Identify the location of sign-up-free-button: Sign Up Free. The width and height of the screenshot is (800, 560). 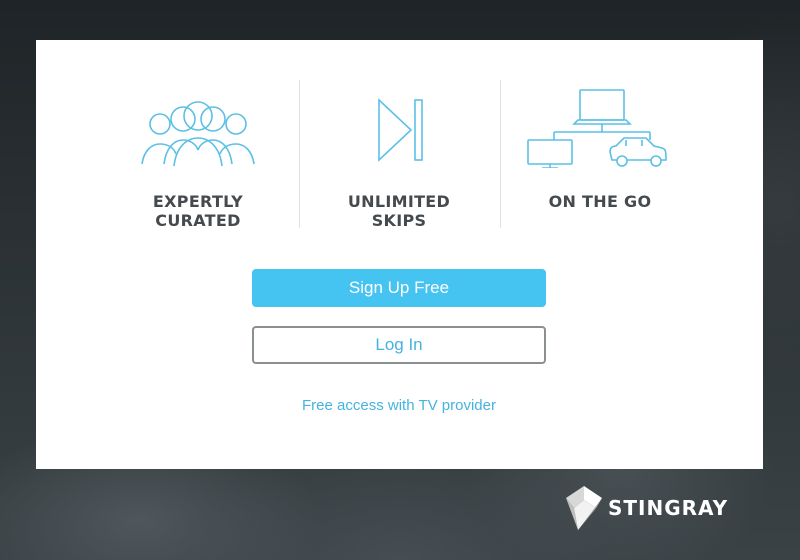
(399, 288).